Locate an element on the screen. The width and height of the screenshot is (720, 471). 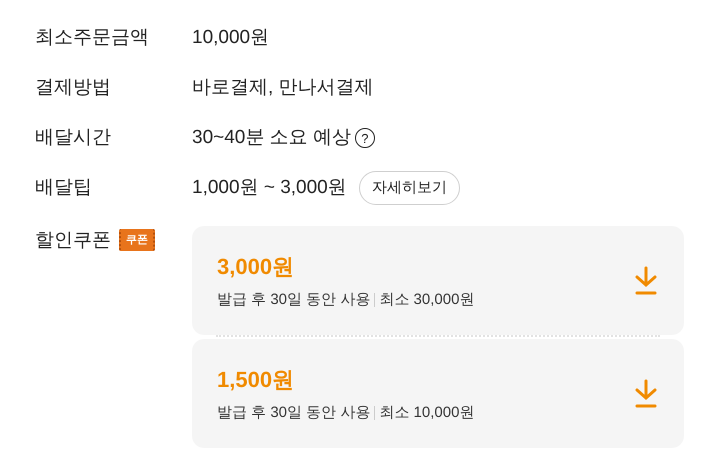
row-label: 최소주문금액 is located at coordinates (92, 38).